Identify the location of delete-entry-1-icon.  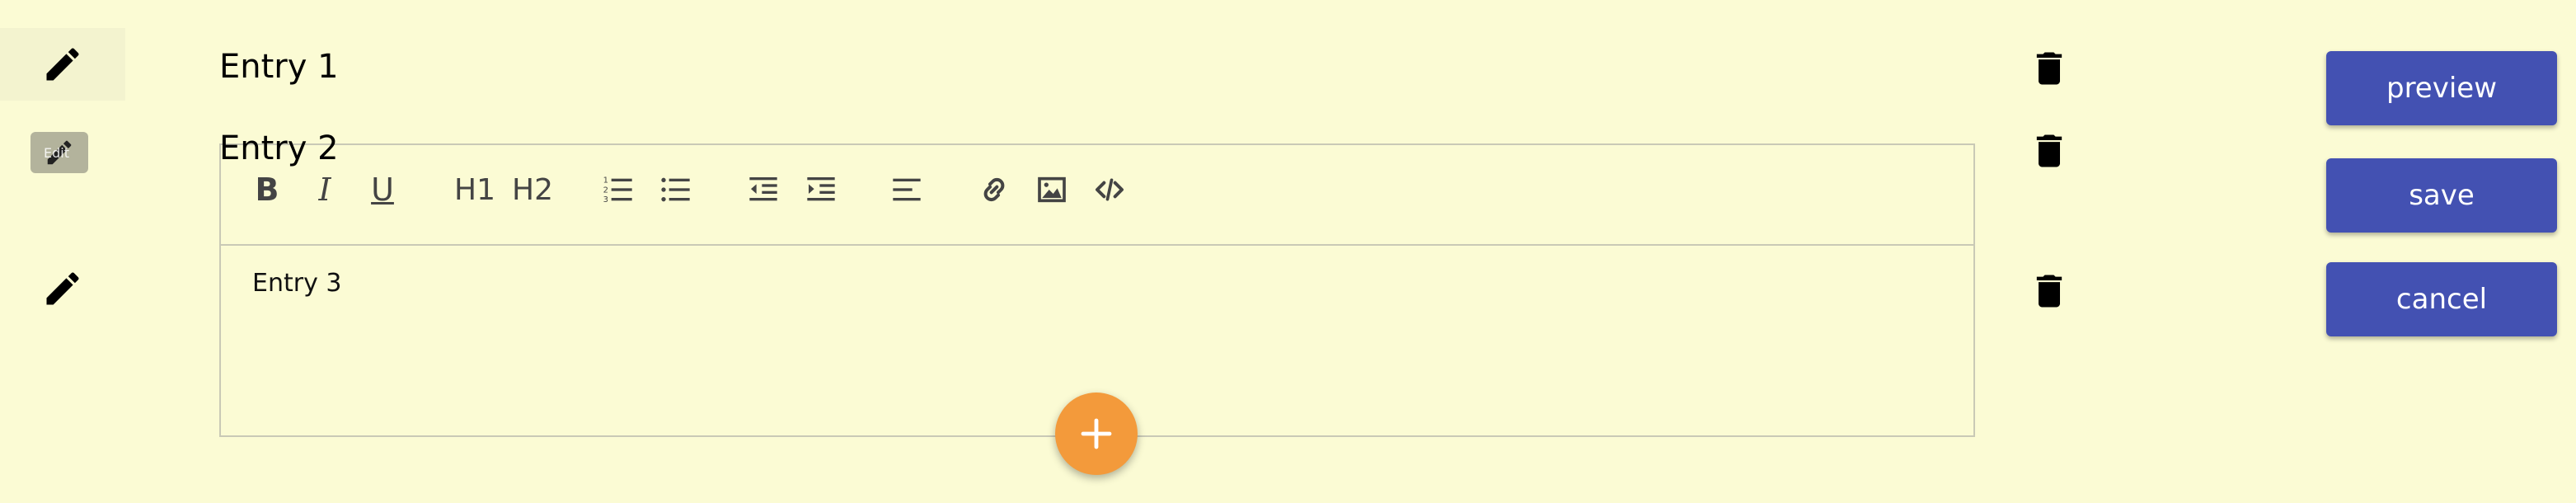
(2050, 68).